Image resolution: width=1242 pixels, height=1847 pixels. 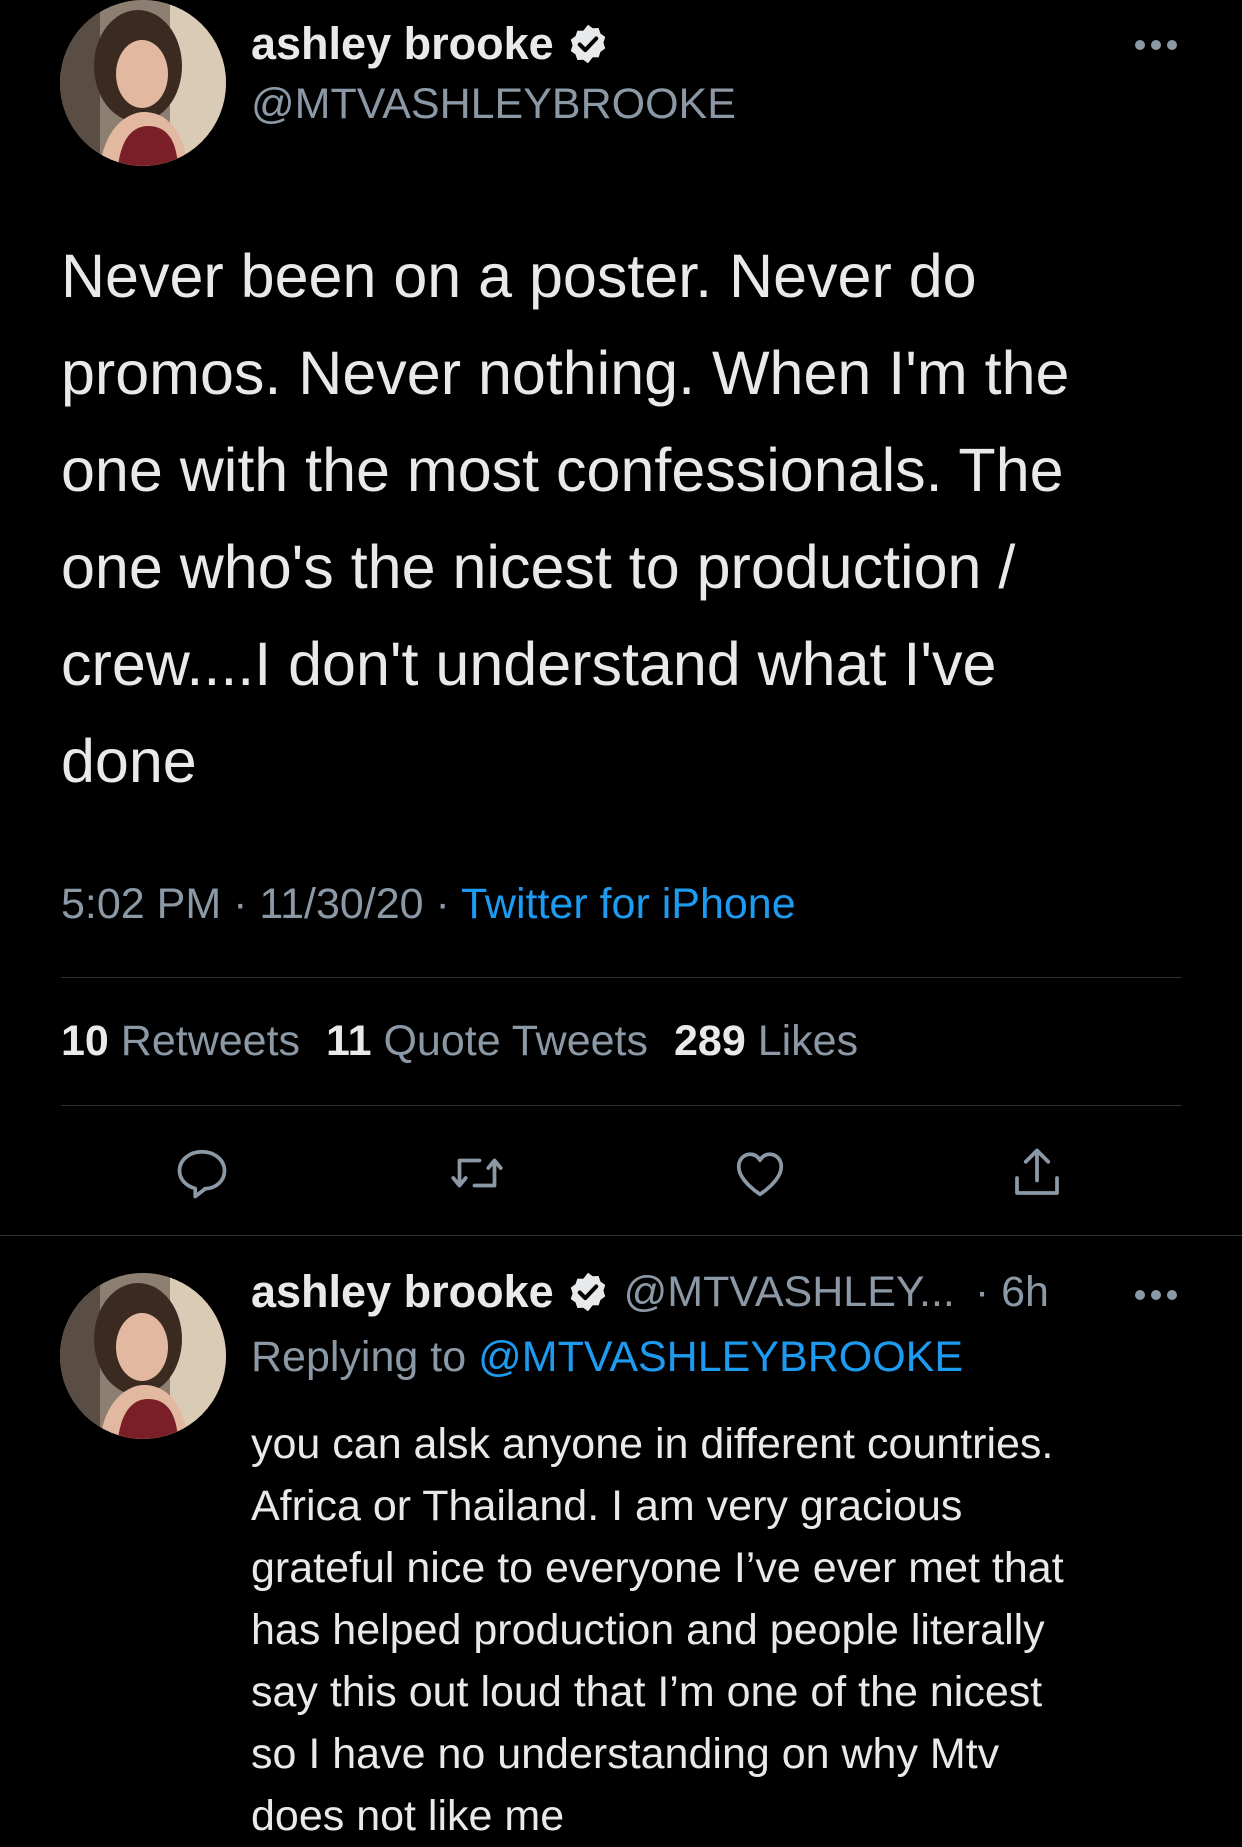 I want to click on like-icon, so click(x=760, y=1173).